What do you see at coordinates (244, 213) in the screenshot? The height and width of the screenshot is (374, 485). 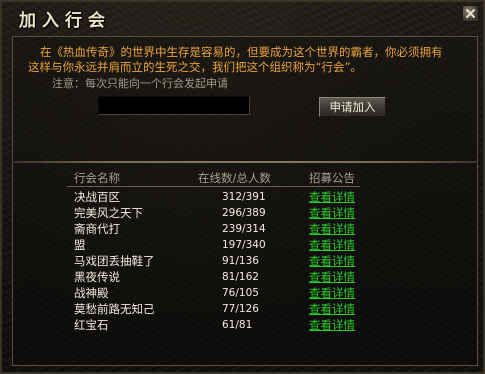 I see `guild-member-count: 296/389` at bounding box center [244, 213].